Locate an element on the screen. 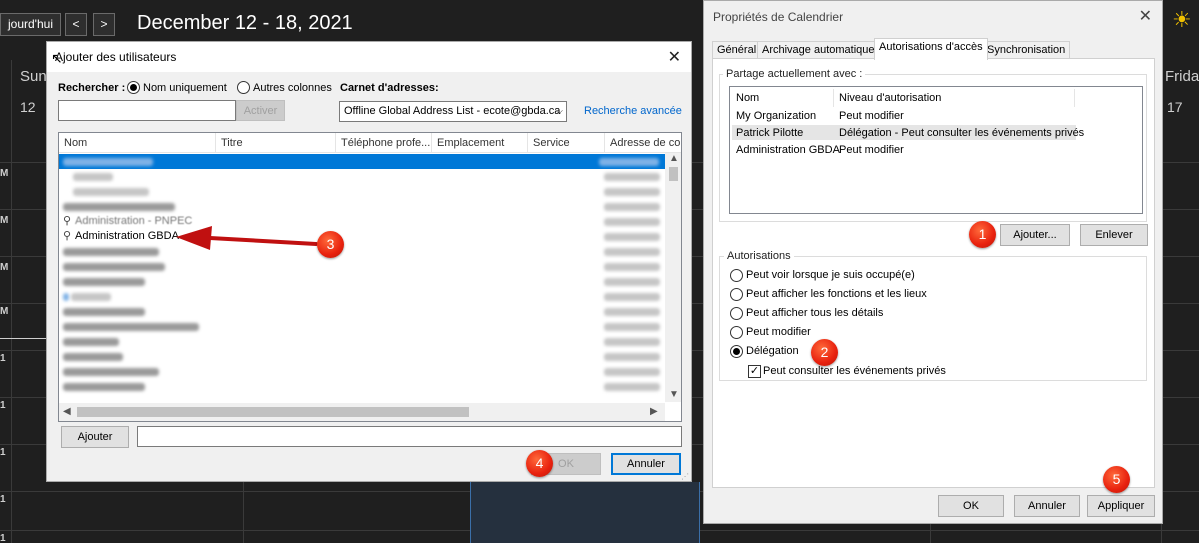 Image resolution: width=1199 pixels, height=543 pixels. day-header-sunday: Sun is located at coordinates (33, 76).